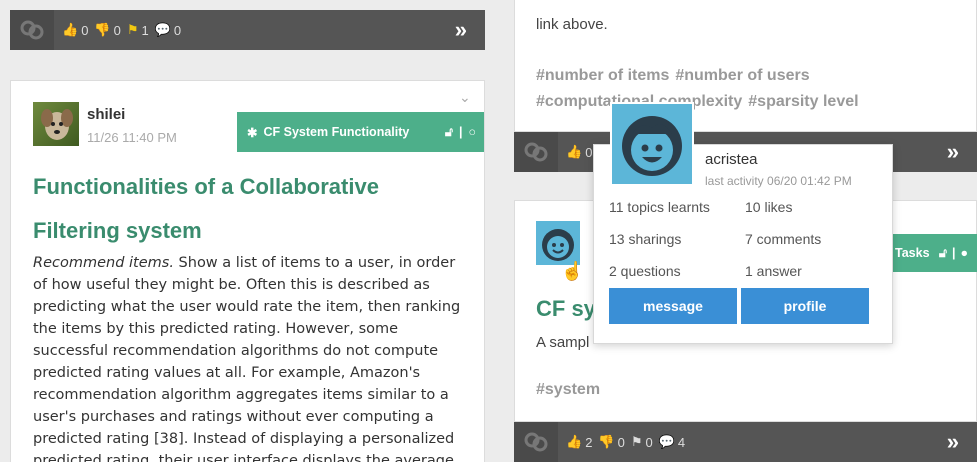 This screenshot has height=462, width=977. What do you see at coordinates (652, 144) in the screenshot?
I see `popup-avatar` at bounding box center [652, 144].